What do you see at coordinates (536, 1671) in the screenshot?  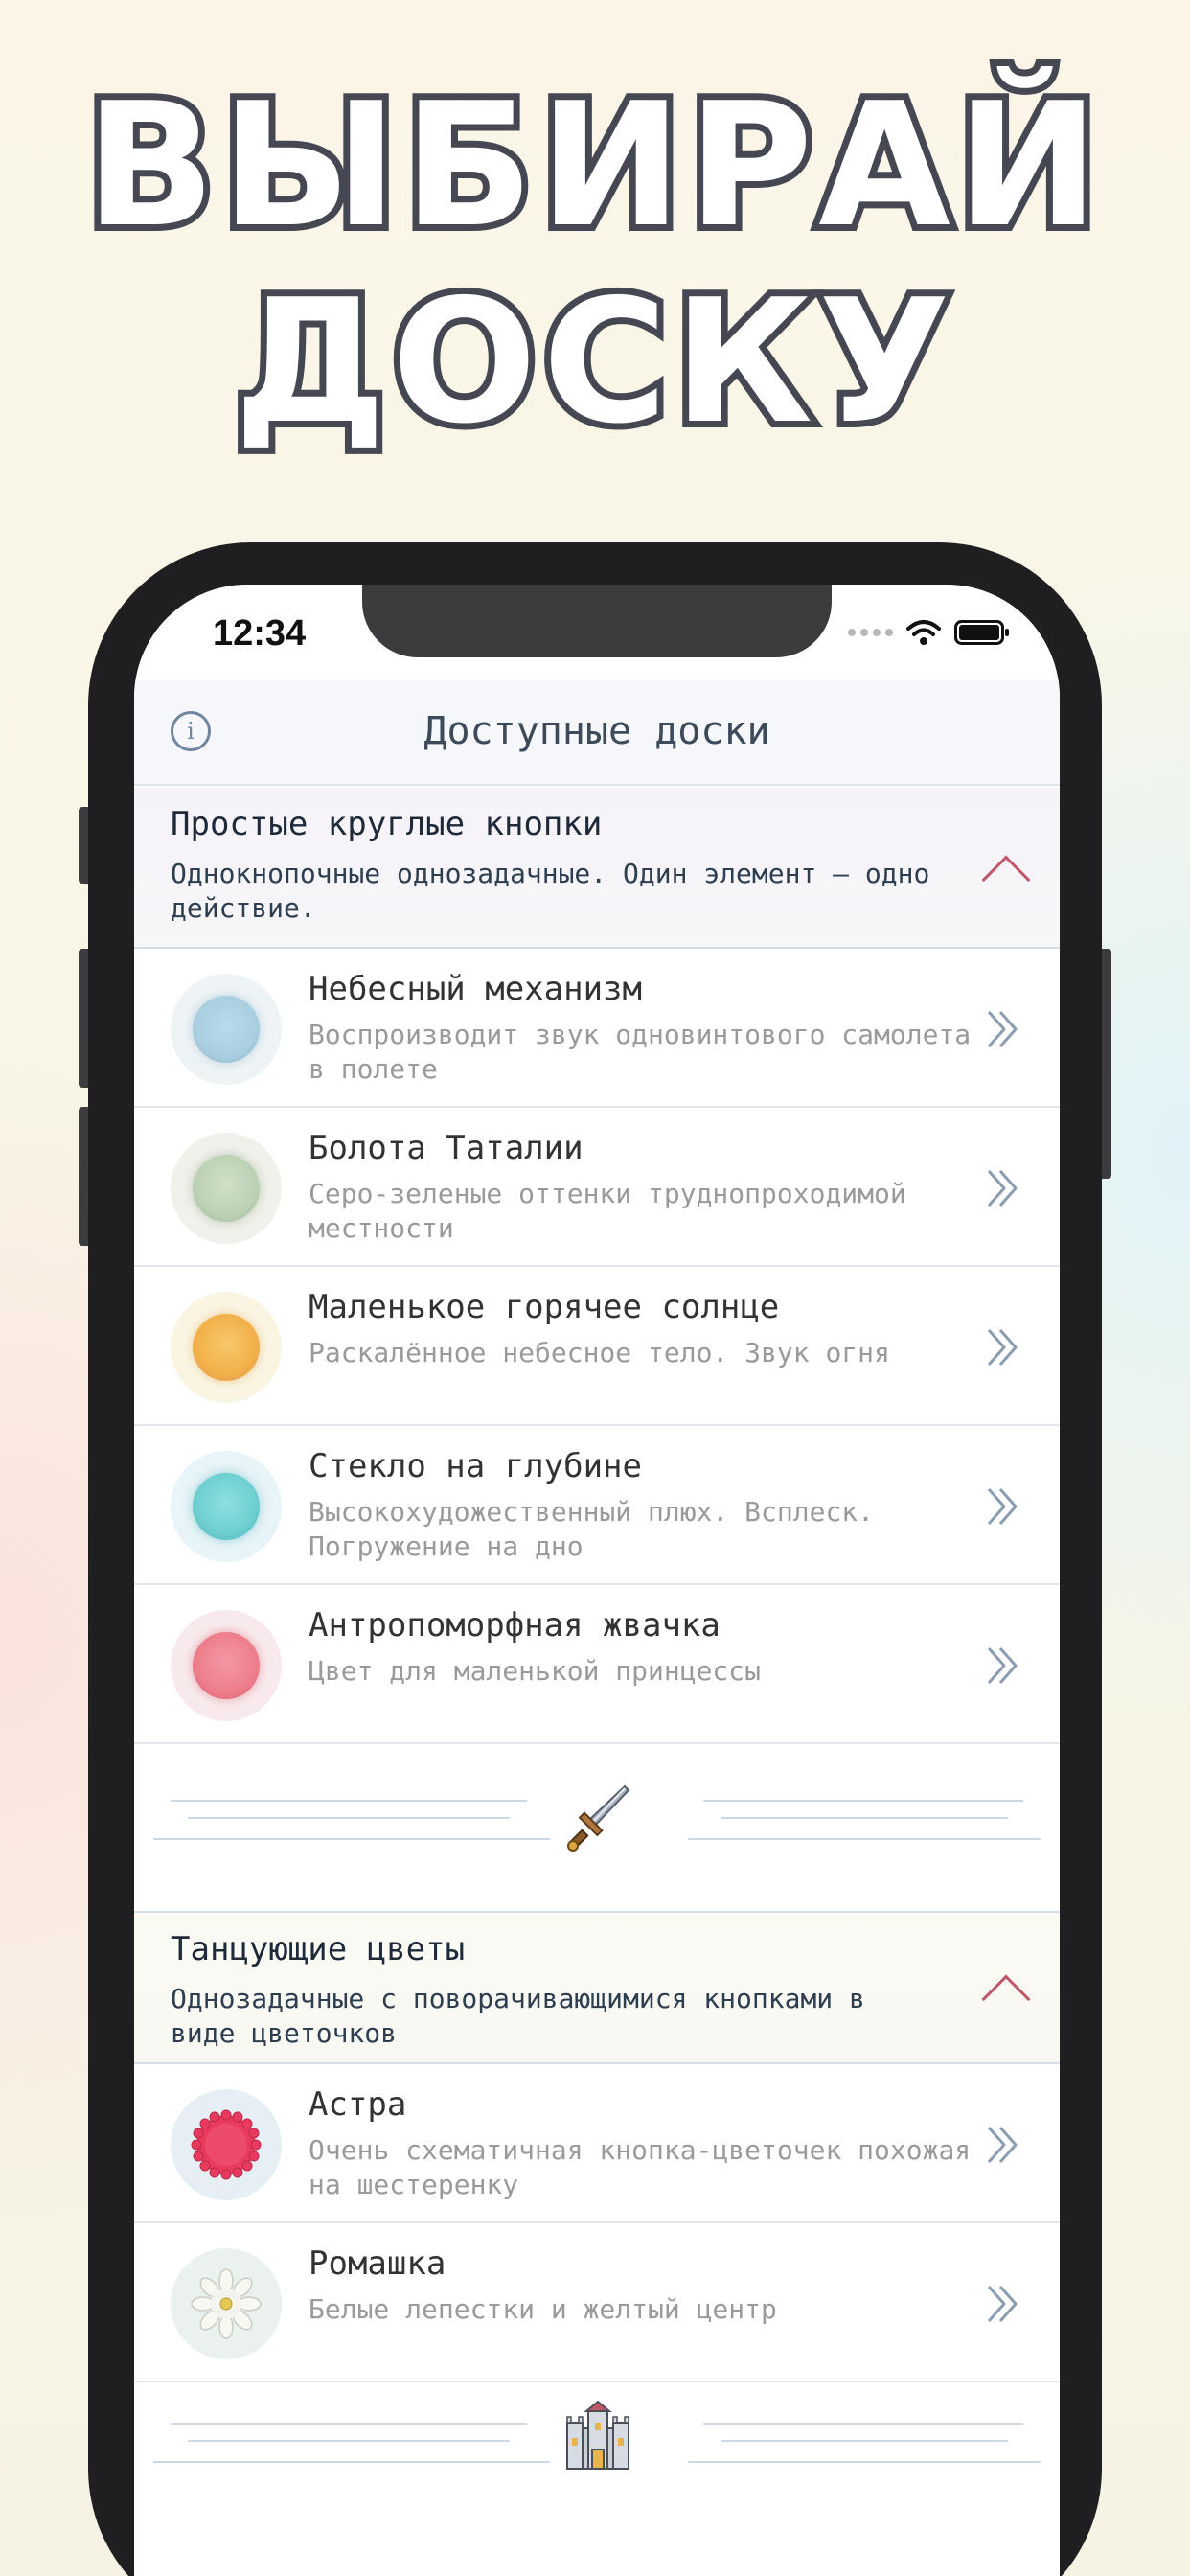 I see `item-subtitle: Цвет для маленькой принцессы` at bounding box center [536, 1671].